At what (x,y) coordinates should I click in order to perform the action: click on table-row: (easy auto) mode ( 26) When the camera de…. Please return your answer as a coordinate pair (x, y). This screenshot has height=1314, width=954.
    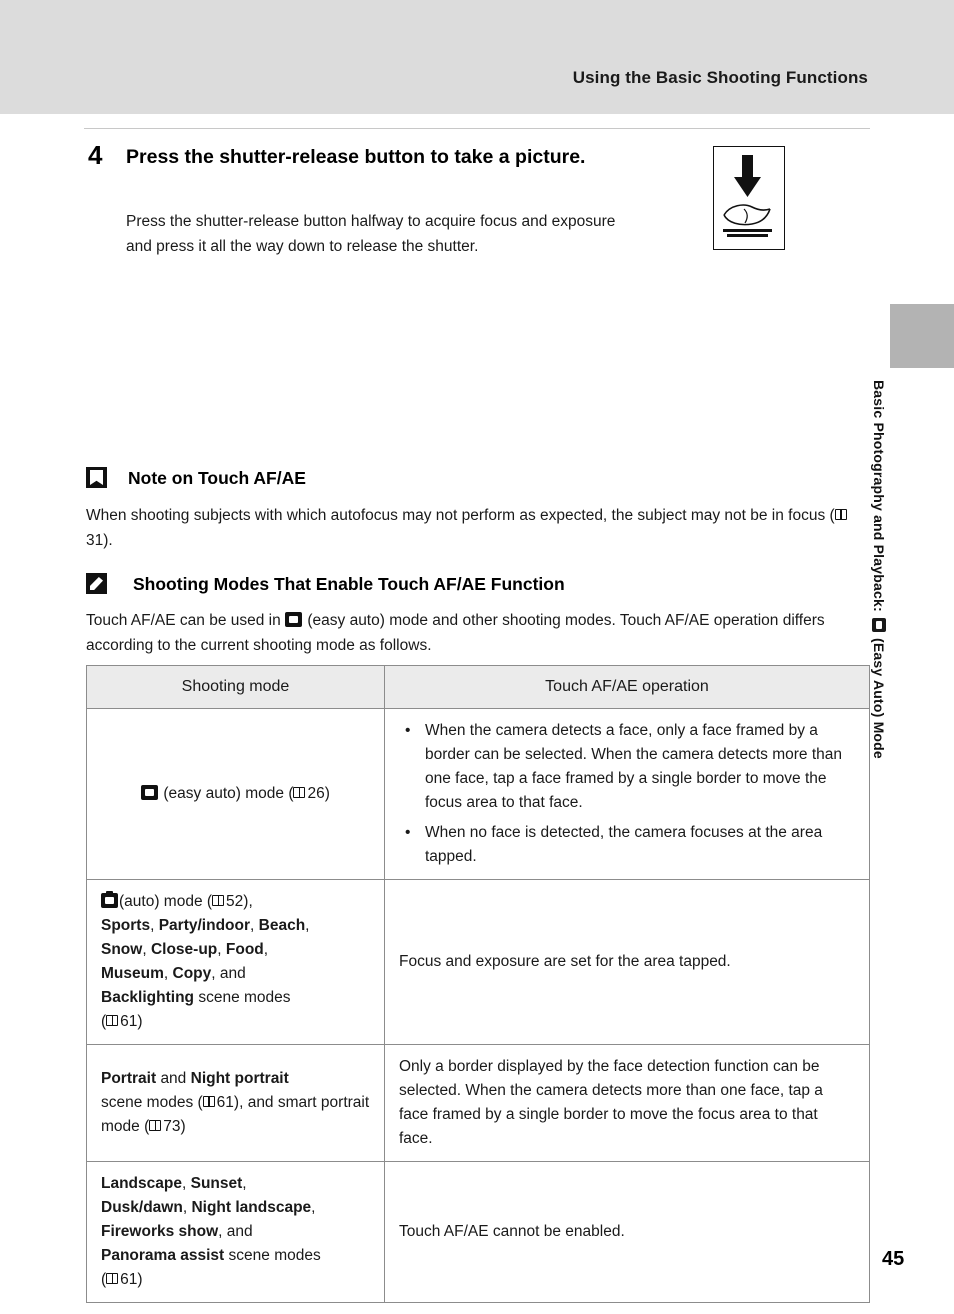
    Looking at the image, I should click on (478, 794).